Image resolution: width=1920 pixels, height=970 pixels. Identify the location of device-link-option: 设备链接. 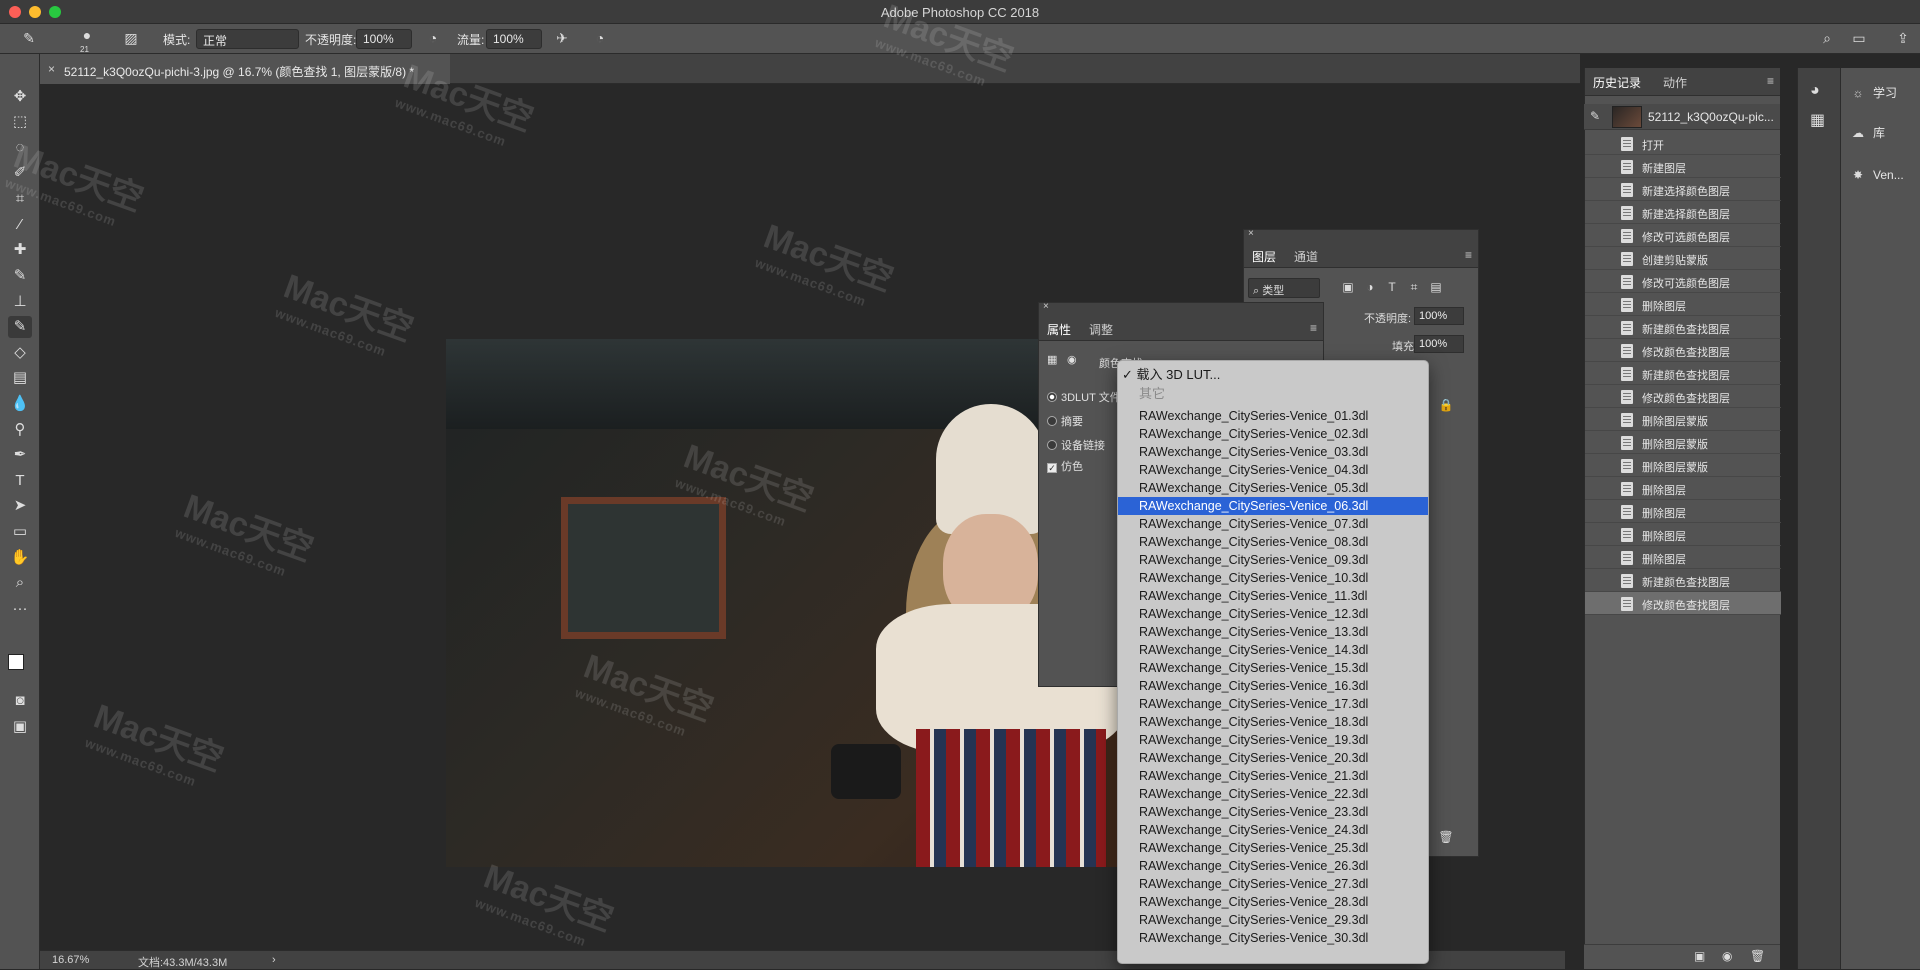
(1076, 445).